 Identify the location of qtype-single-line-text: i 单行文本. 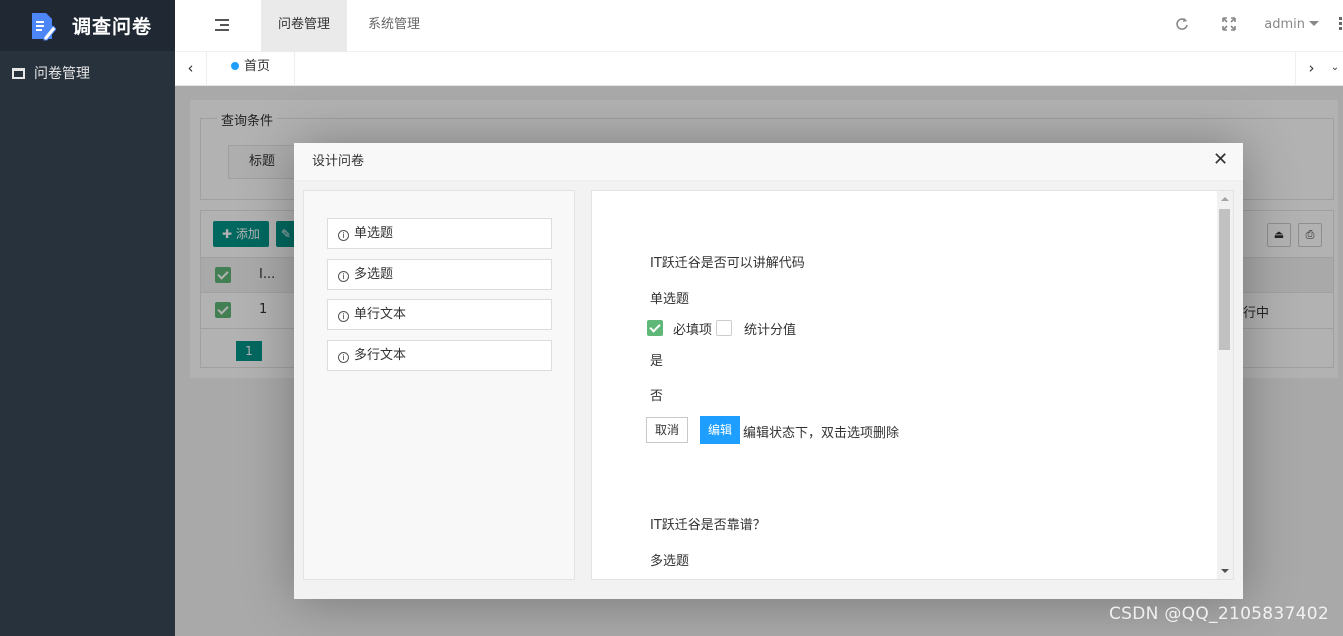
(439, 314).